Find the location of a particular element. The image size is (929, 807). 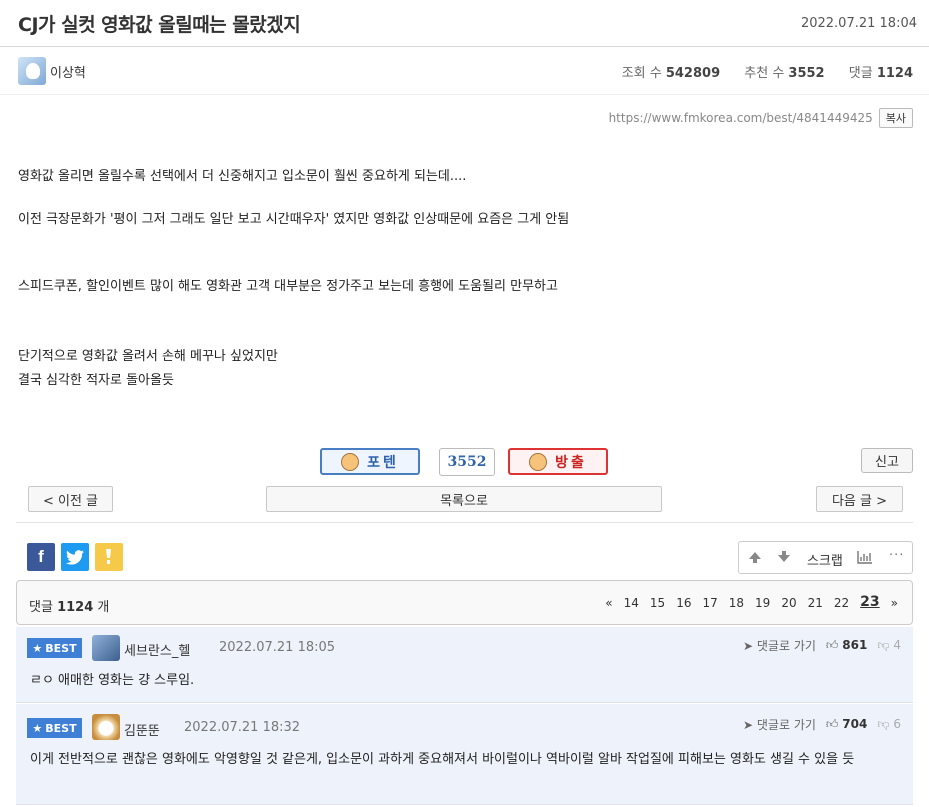

page-first: « is located at coordinates (608, 603).